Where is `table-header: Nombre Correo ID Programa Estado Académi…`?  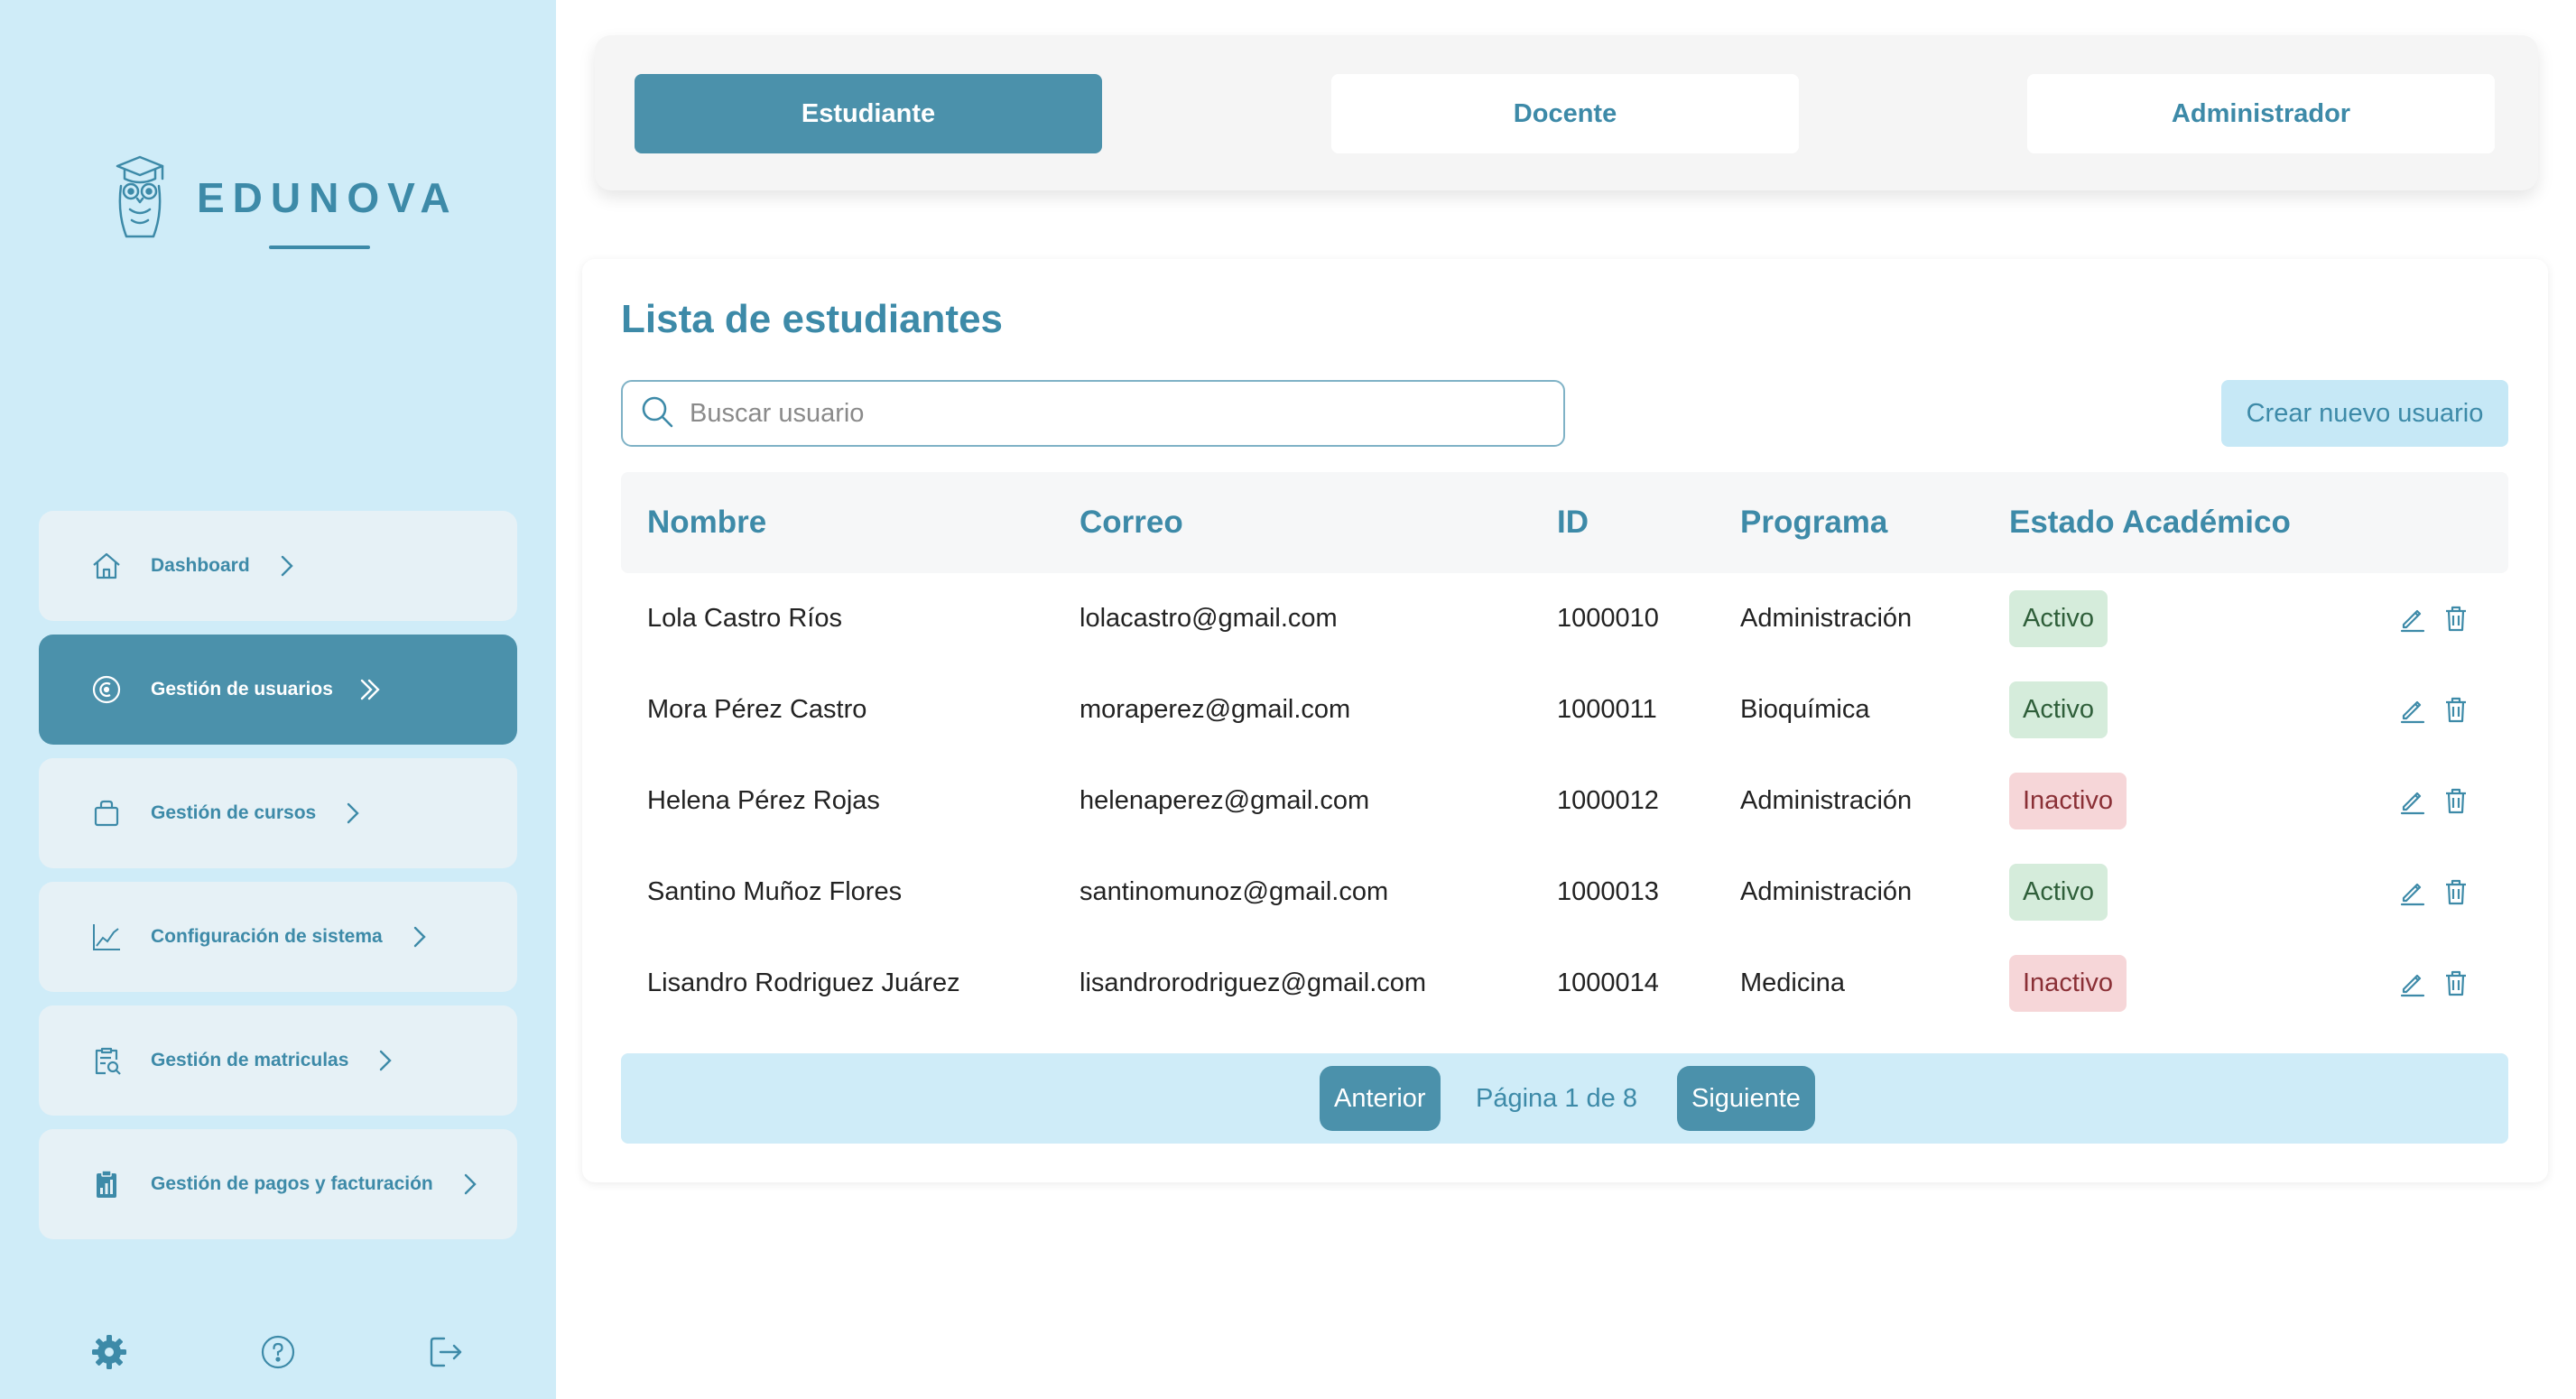 table-header: Nombre Correo ID Programa Estado Académi… is located at coordinates (1564, 522).